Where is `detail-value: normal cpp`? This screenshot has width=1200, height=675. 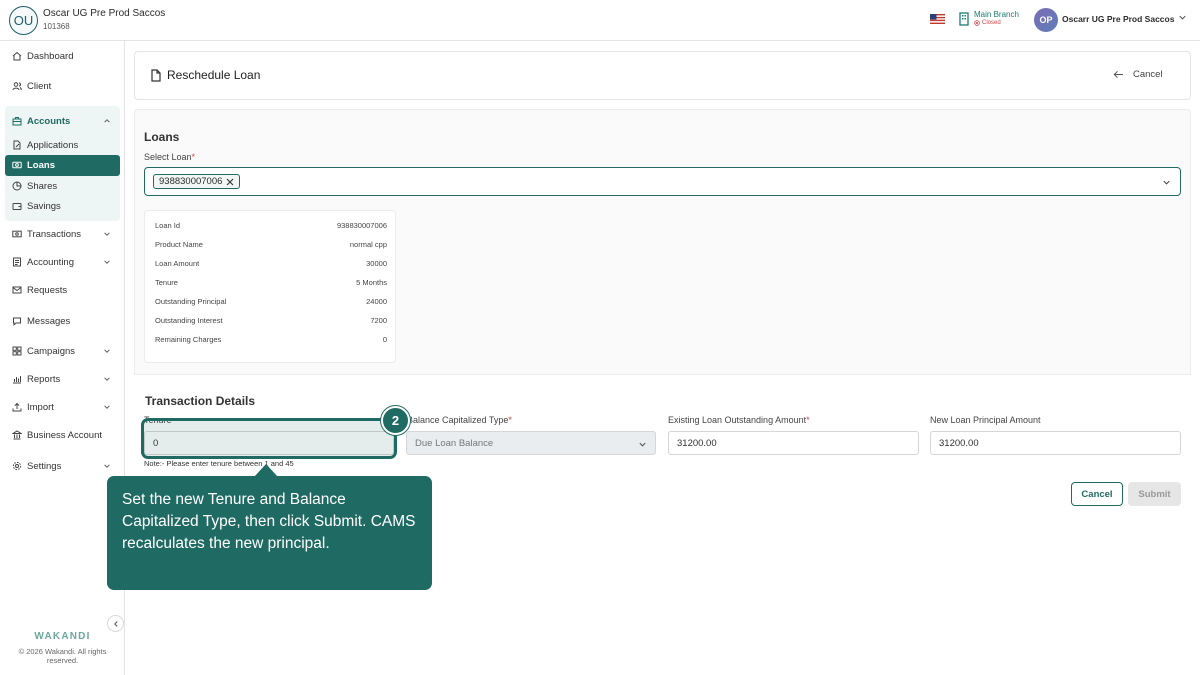
detail-value: normal cpp is located at coordinates (368, 244).